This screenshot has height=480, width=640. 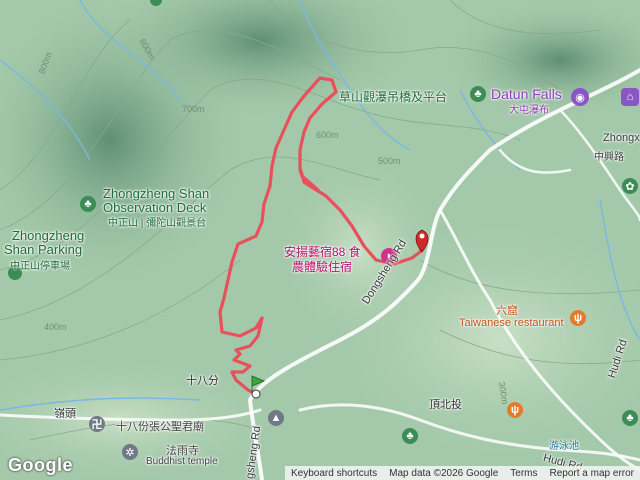 What do you see at coordinates (507, 310) in the screenshot?
I see `liuju-label: 六窟` at bounding box center [507, 310].